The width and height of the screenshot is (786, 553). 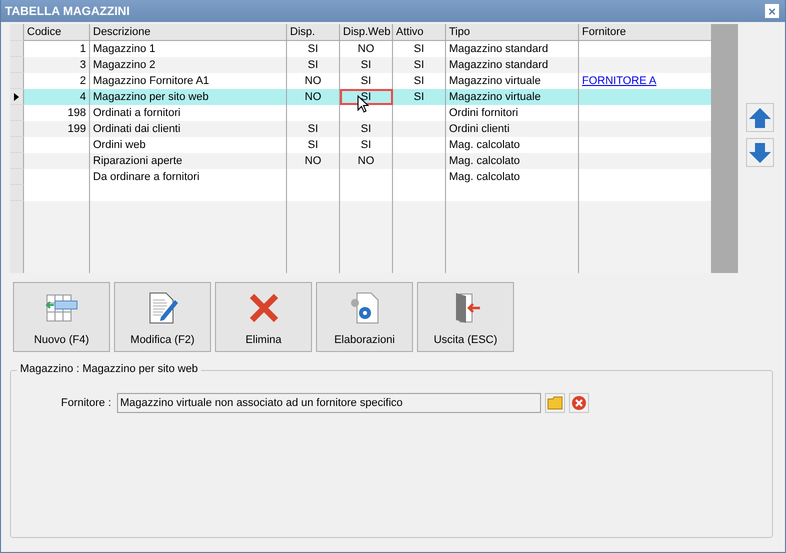 What do you see at coordinates (146, 177) in the screenshot?
I see `table-cell: Da ordinare a fornitori` at bounding box center [146, 177].